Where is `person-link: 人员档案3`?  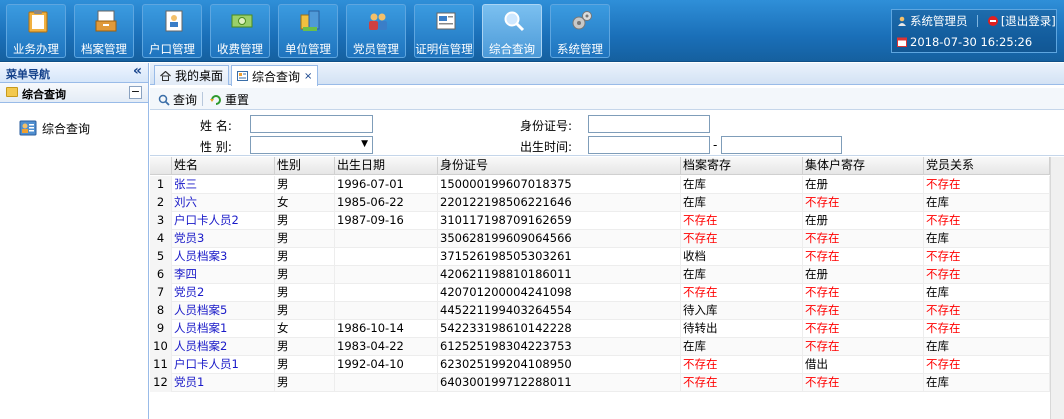
person-link: 人员档案3 is located at coordinates (200, 256).